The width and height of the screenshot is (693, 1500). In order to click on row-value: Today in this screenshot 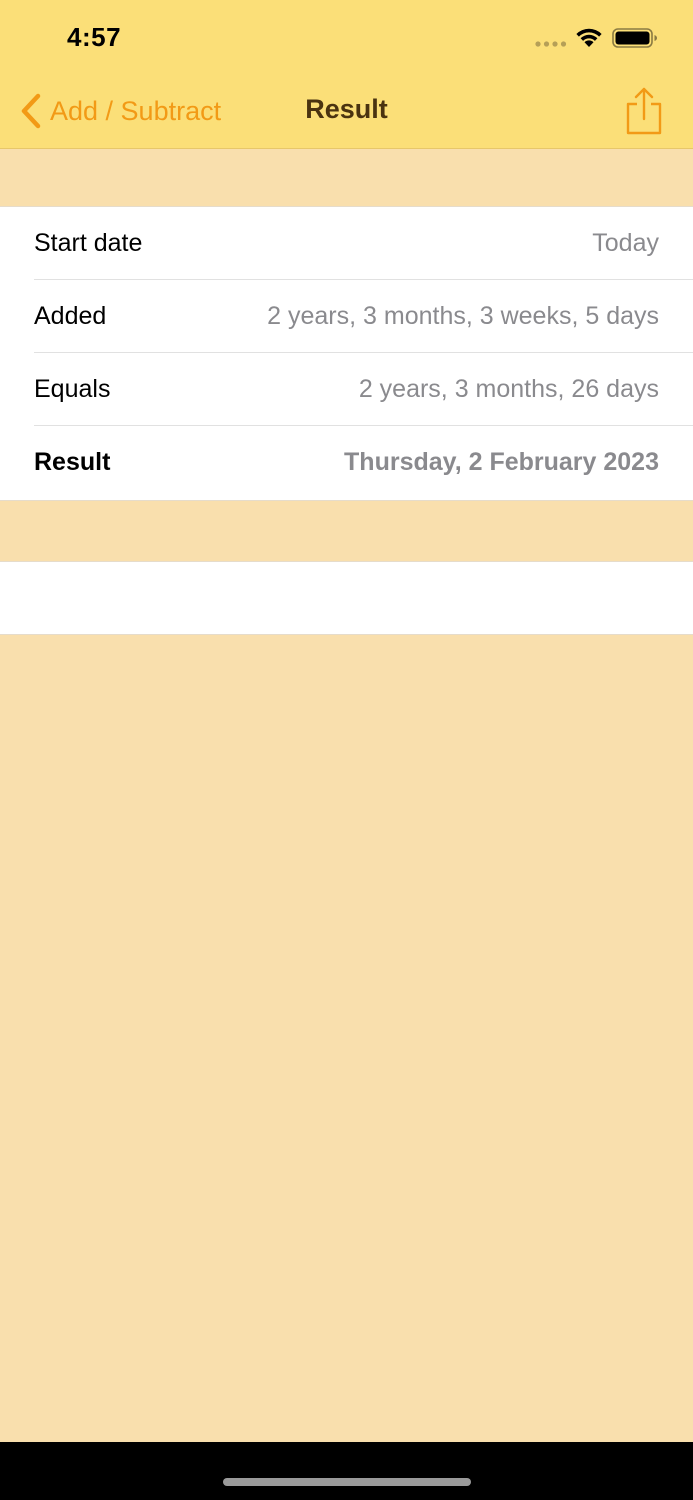, I will do `click(625, 243)`.